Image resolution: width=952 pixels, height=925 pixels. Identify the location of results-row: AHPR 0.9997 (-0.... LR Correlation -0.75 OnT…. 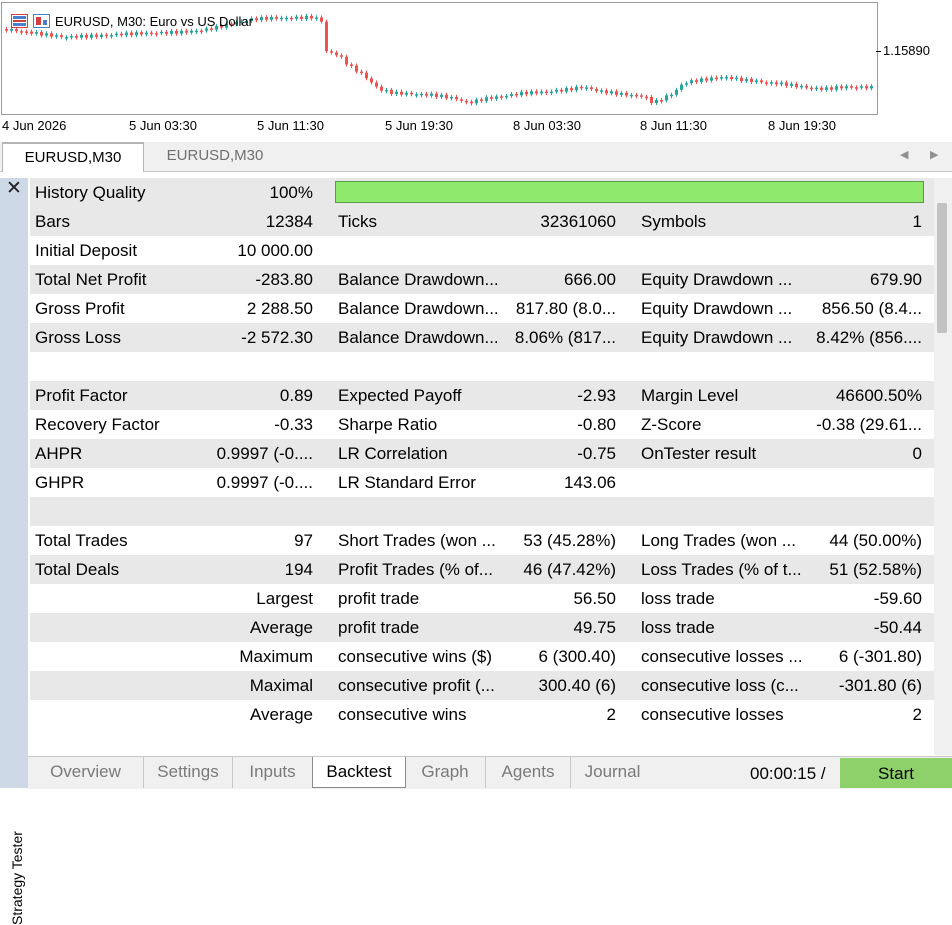
(482, 453).